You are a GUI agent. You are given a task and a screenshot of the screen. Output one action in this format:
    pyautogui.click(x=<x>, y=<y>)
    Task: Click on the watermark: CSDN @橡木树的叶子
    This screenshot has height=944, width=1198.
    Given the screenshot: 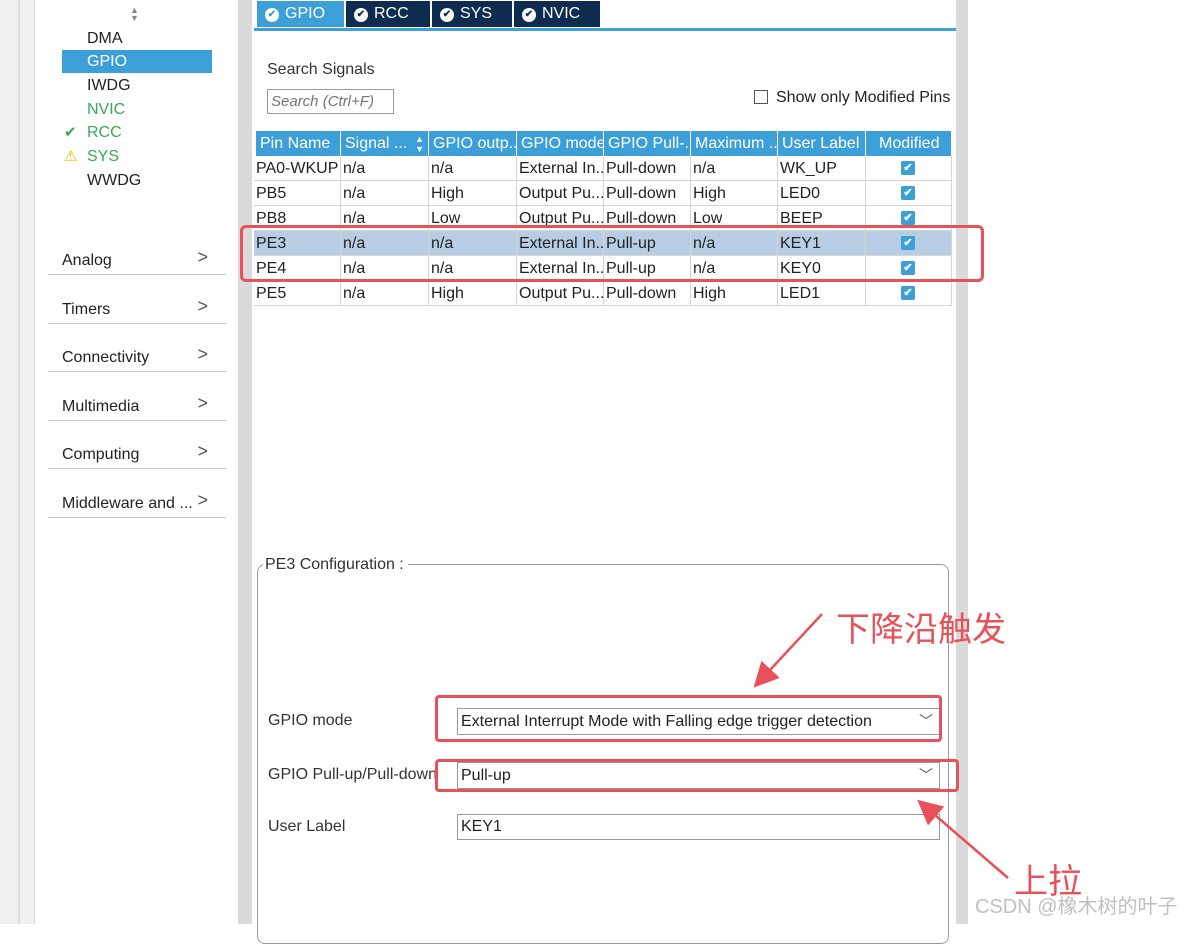 What is the action you would take?
    pyautogui.click(x=1076, y=907)
    